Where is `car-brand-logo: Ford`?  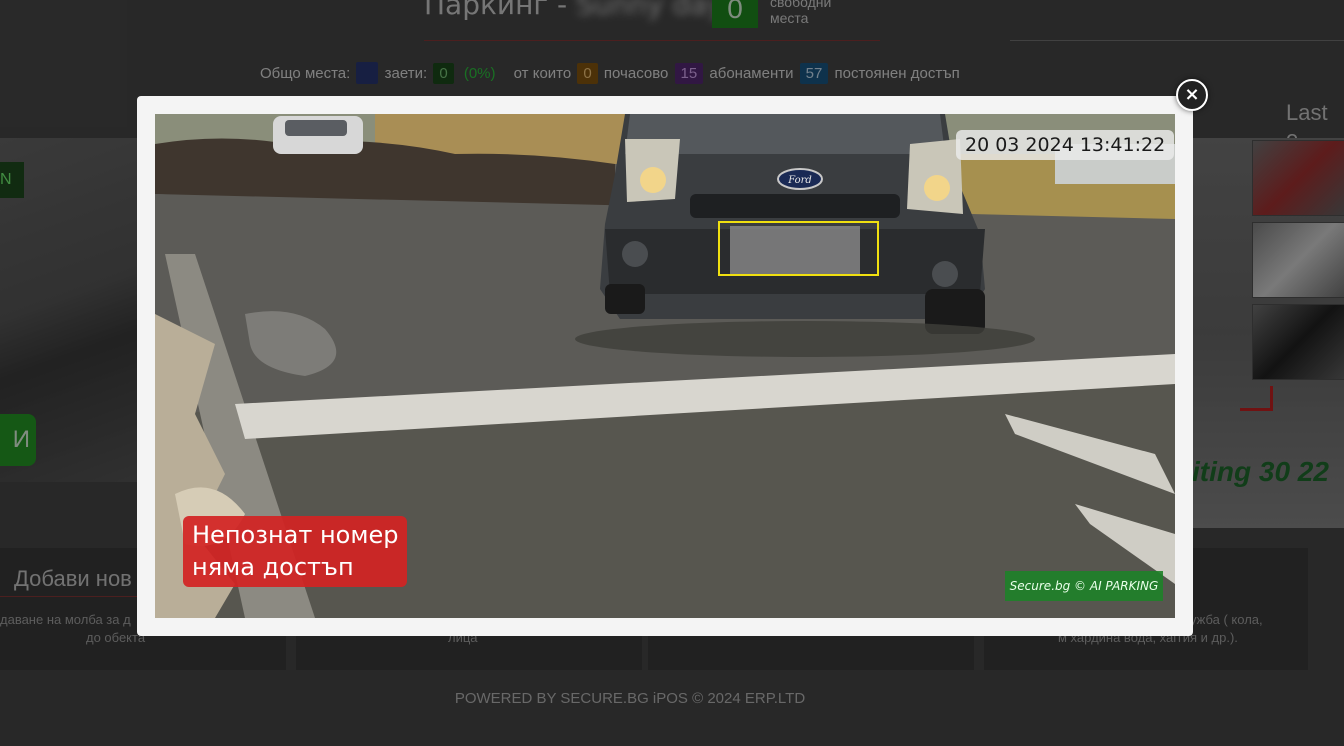 car-brand-logo: Ford is located at coordinates (799, 180).